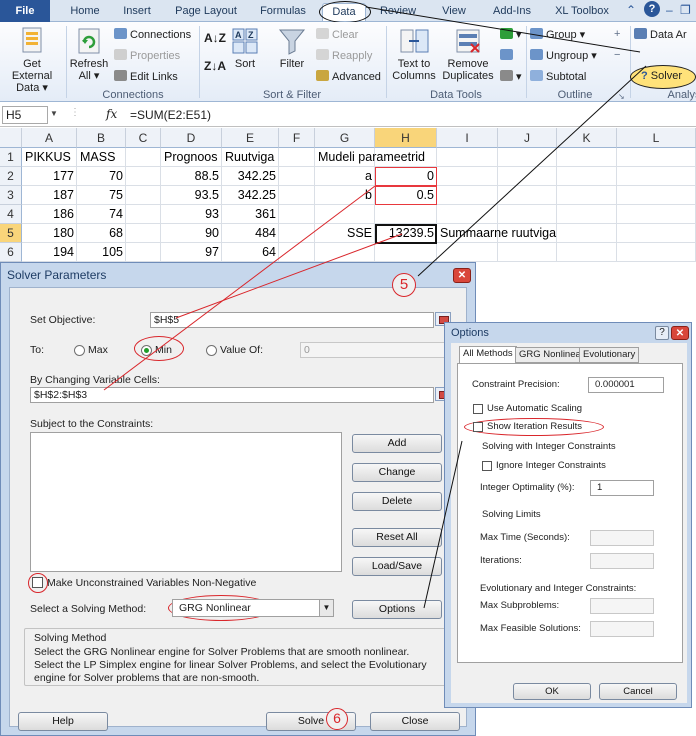 This screenshot has width=696, height=736. What do you see at coordinates (512, 12) in the screenshot?
I see `tab-add-ins: Add-Ins` at bounding box center [512, 12].